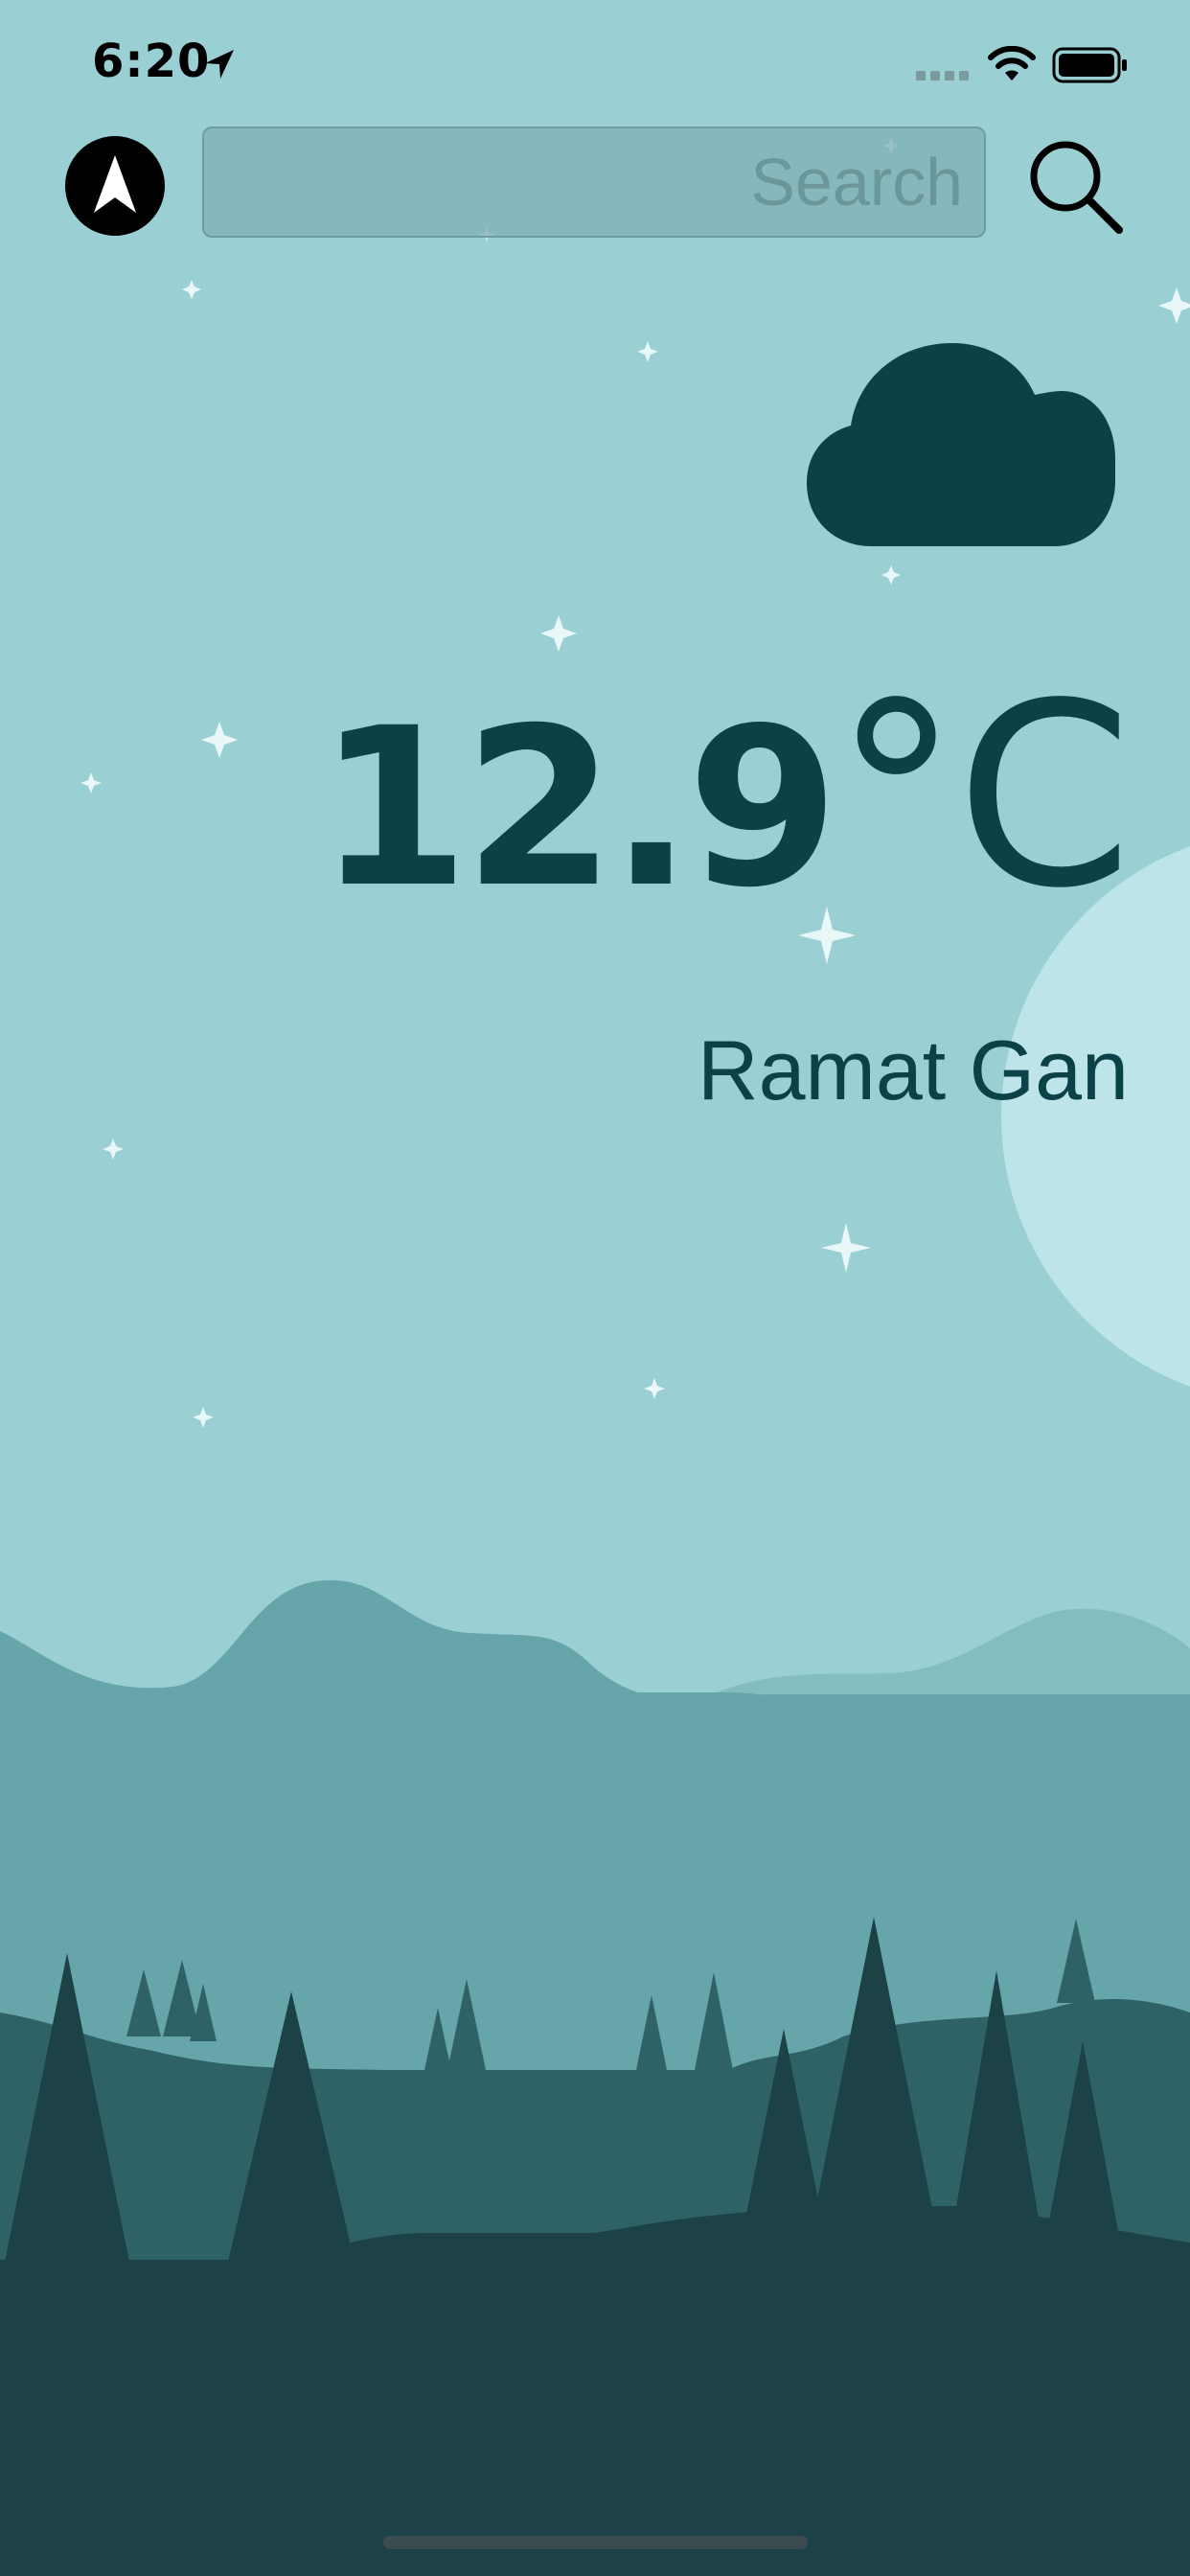 This screenshot has height=2576, width=1190. I want to click on navigation-arrow-icon, so click(115, 184).